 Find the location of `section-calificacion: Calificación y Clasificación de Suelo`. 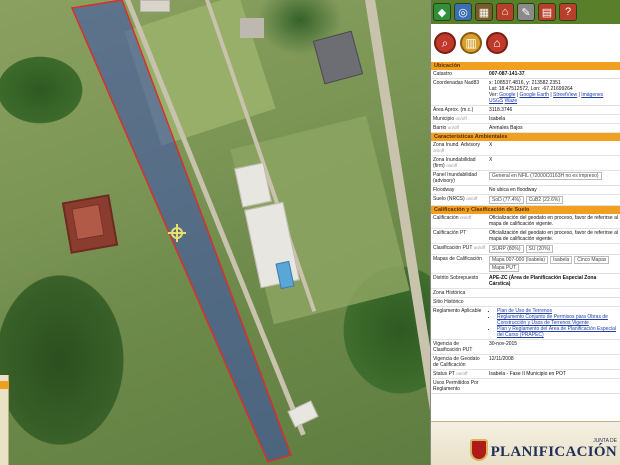

section-calificacion: Calificación y Clasificación de Suelo is located at coordinates (525, 210).